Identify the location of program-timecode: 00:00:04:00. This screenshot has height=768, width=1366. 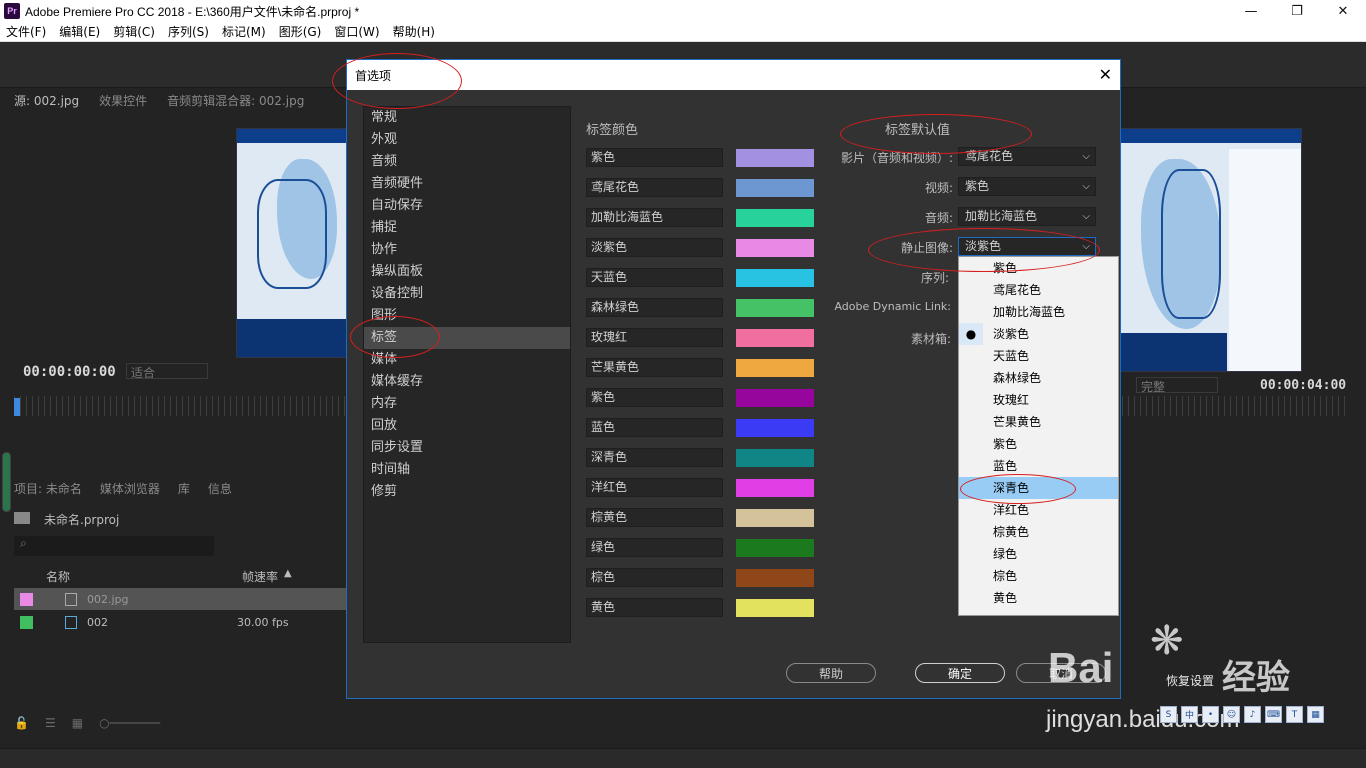
(1303, 385).